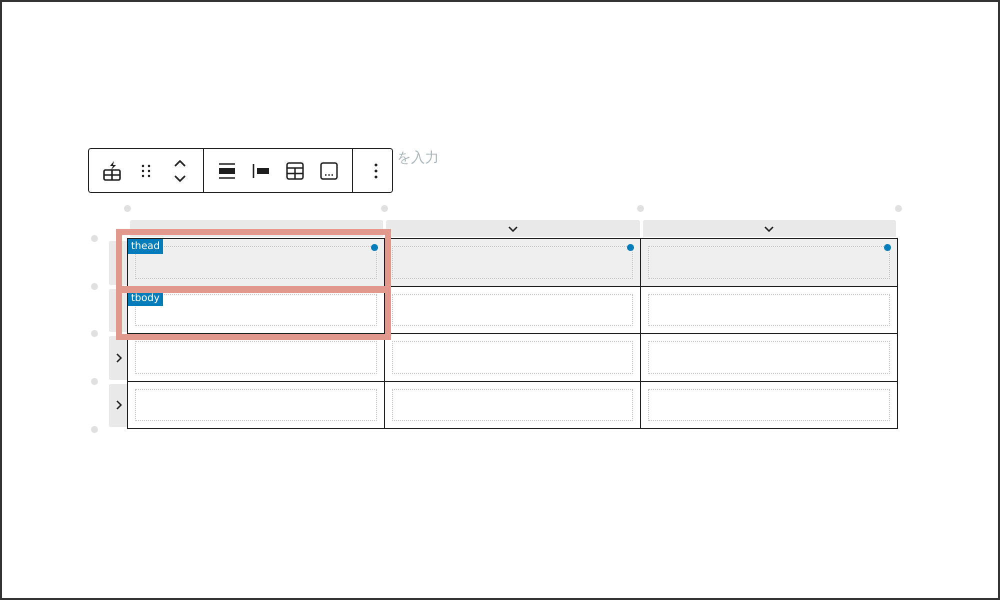 The image size is (1000, 600). Describe the element at coordinates (255, 262) in the screenshot. I see `header-cell: thead` at that location.